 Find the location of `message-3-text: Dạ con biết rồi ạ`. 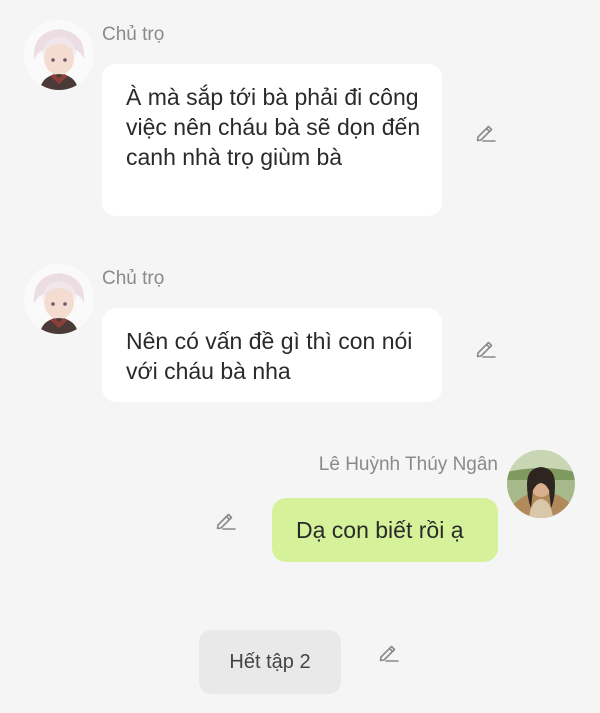

message-3-text: Dạ con biết rồi ạ is located at coordinates (380, 530).